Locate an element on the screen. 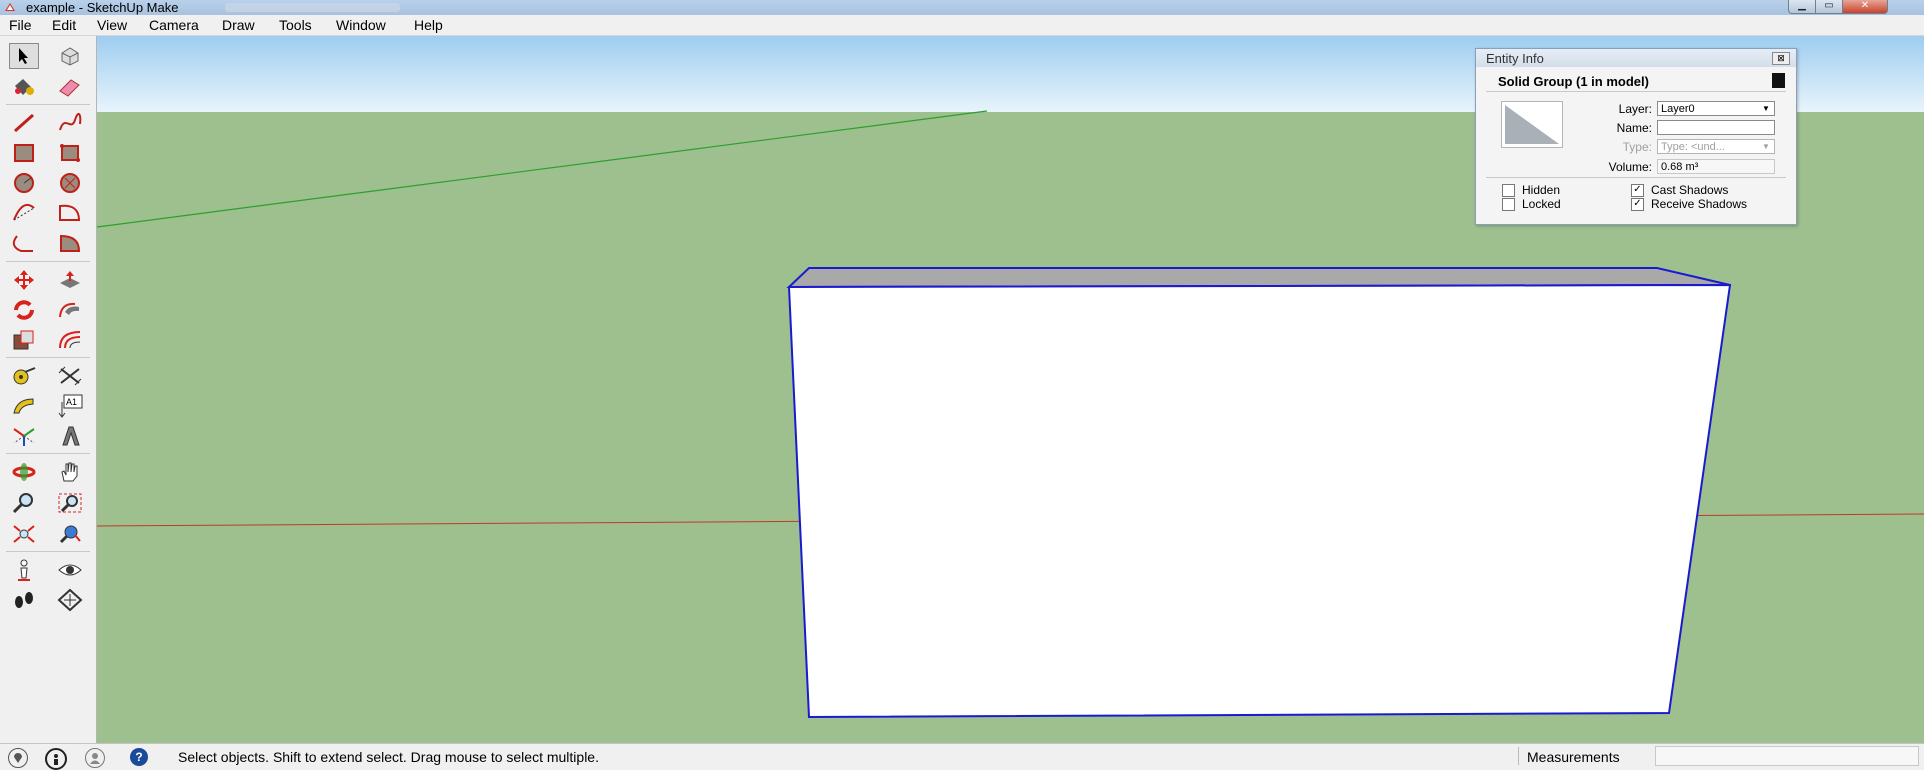  follow-me-icon is located at coordinates (70, 310).